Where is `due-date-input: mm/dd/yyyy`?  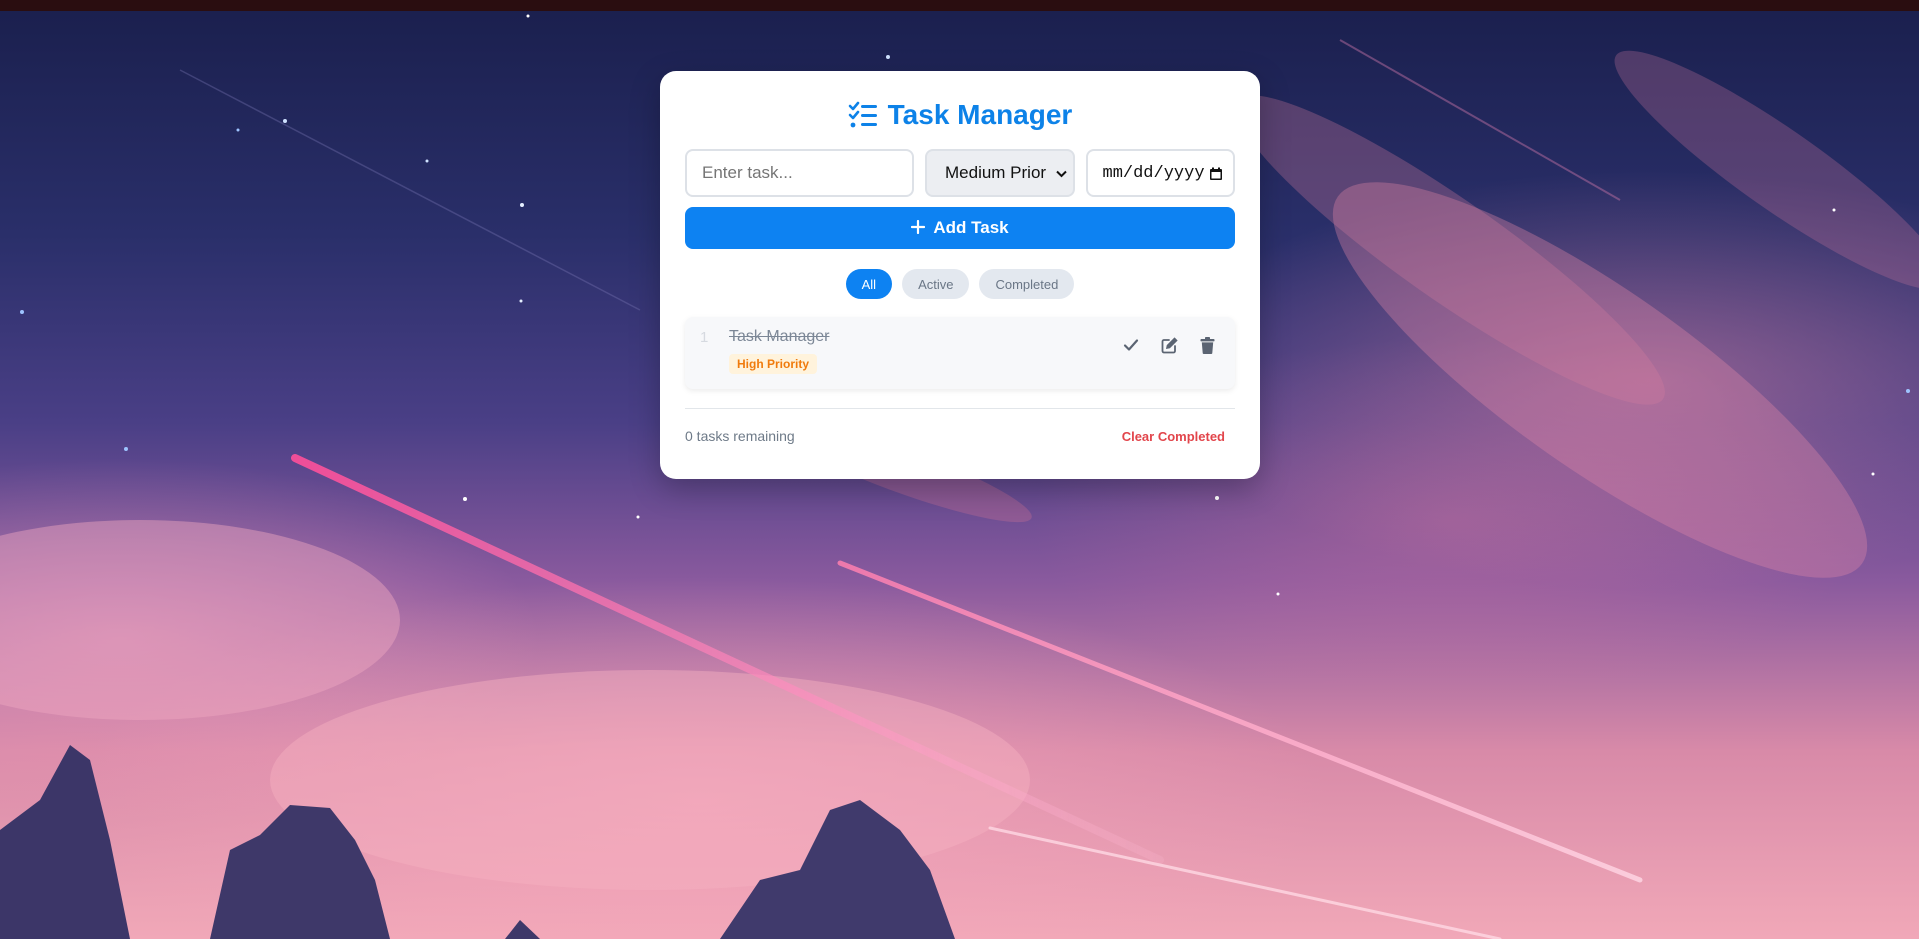 due-date-input: mm/dd/yyyy is located at coordinates (1160, 173).